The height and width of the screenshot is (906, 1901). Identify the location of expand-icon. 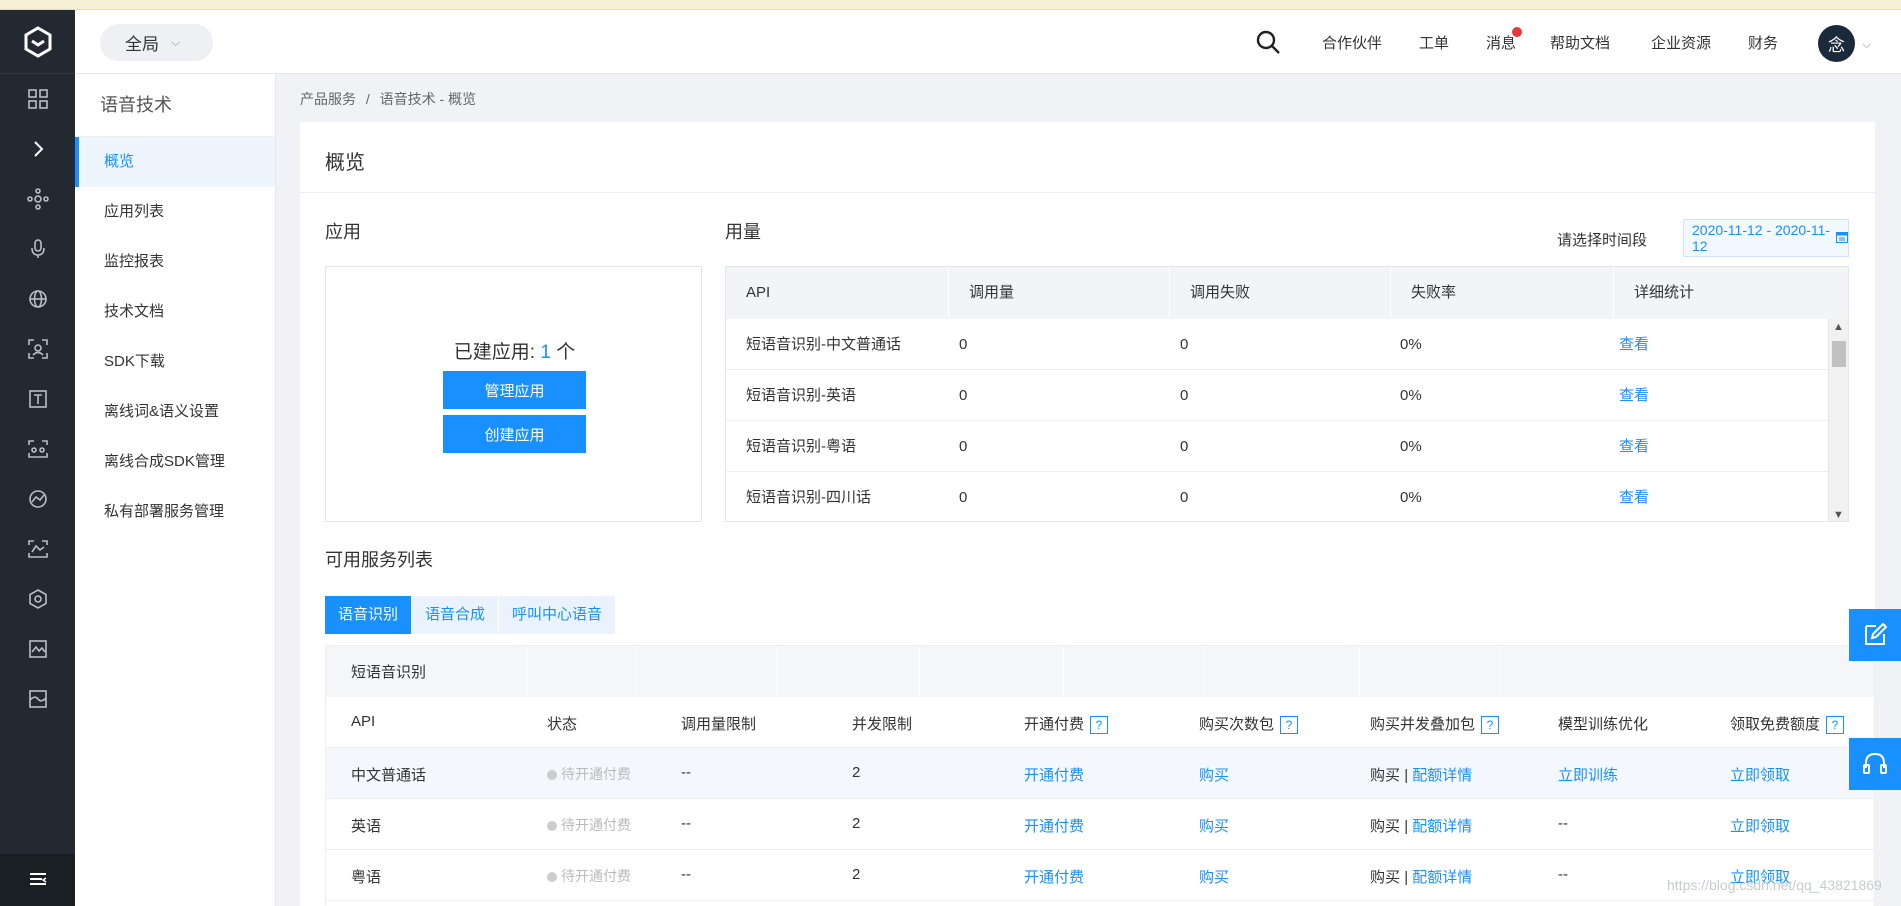
(37, 149).